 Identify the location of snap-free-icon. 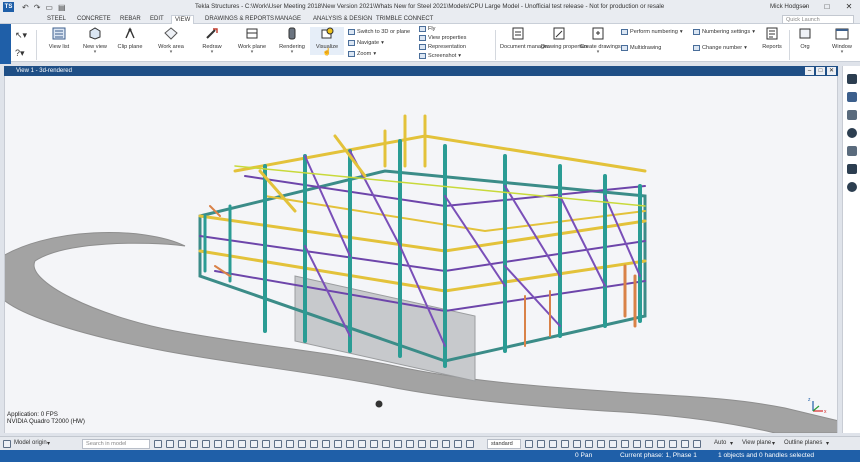
(637, 444).